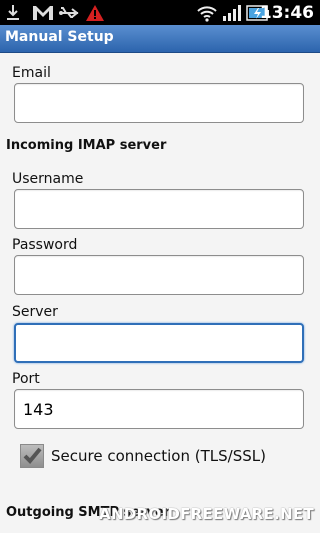 The image size is (320, 533). I want to click on checkmark-icon, so click(32, 455).